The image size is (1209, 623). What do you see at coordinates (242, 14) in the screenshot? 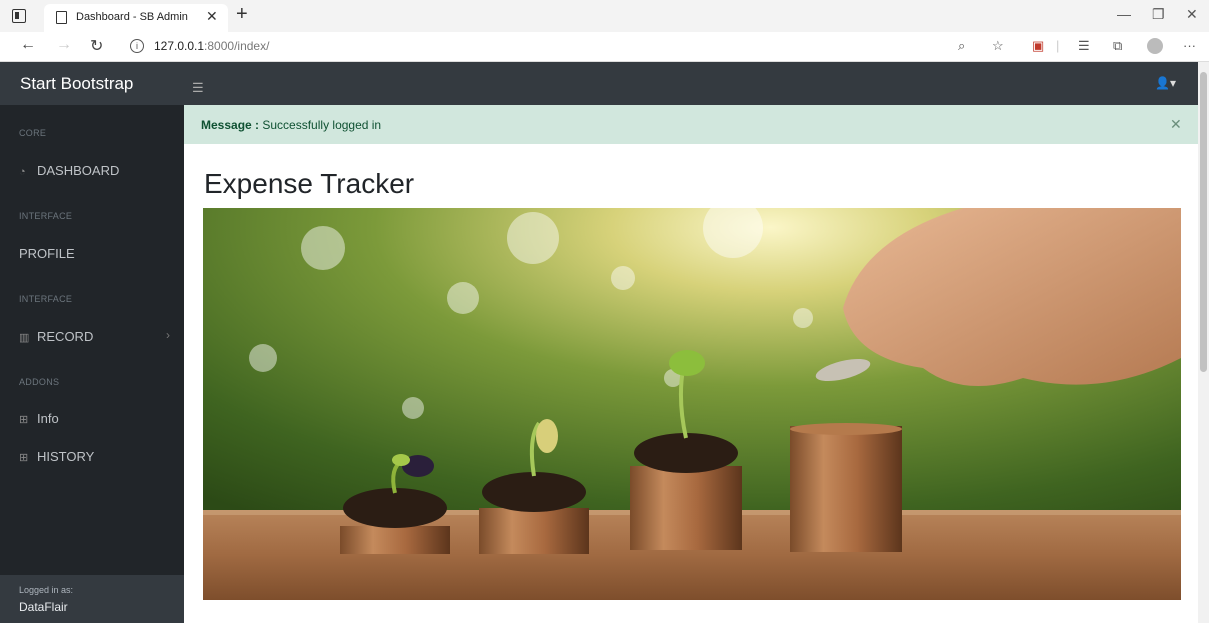
I see `new-tab-icon: +` at bounding box center [242, 14].